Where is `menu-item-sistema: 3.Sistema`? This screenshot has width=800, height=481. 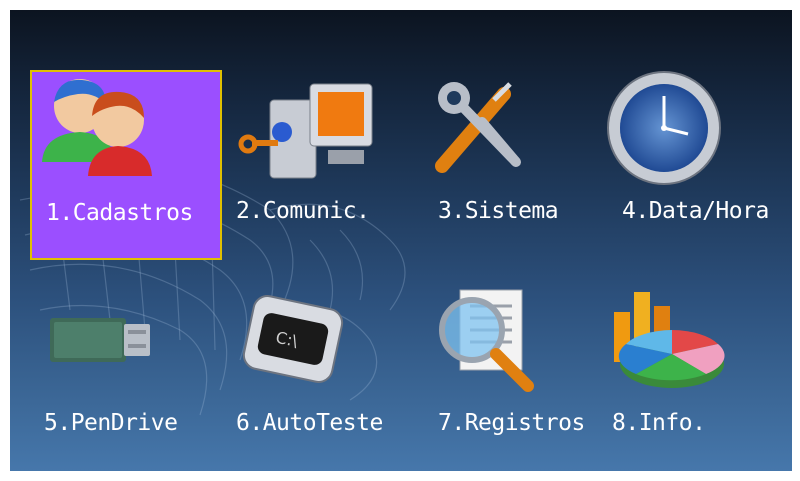
menu-item-sistema: 3.Sistema is located at coordinates (520, 165).